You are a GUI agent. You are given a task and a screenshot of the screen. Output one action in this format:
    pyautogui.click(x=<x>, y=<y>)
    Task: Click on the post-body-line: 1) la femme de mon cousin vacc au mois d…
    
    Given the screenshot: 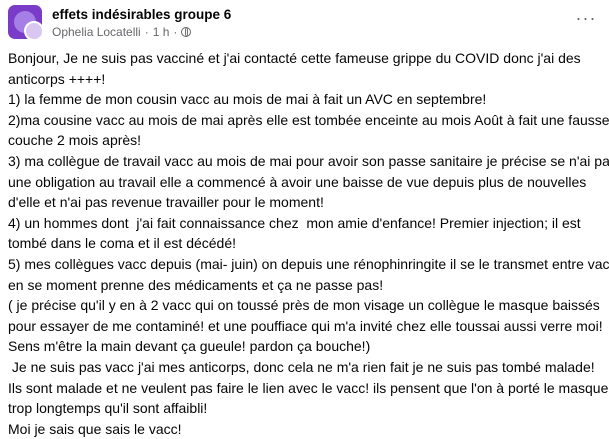 What is the action you would take?
    pyautogui.click(x=247, y=99)
    